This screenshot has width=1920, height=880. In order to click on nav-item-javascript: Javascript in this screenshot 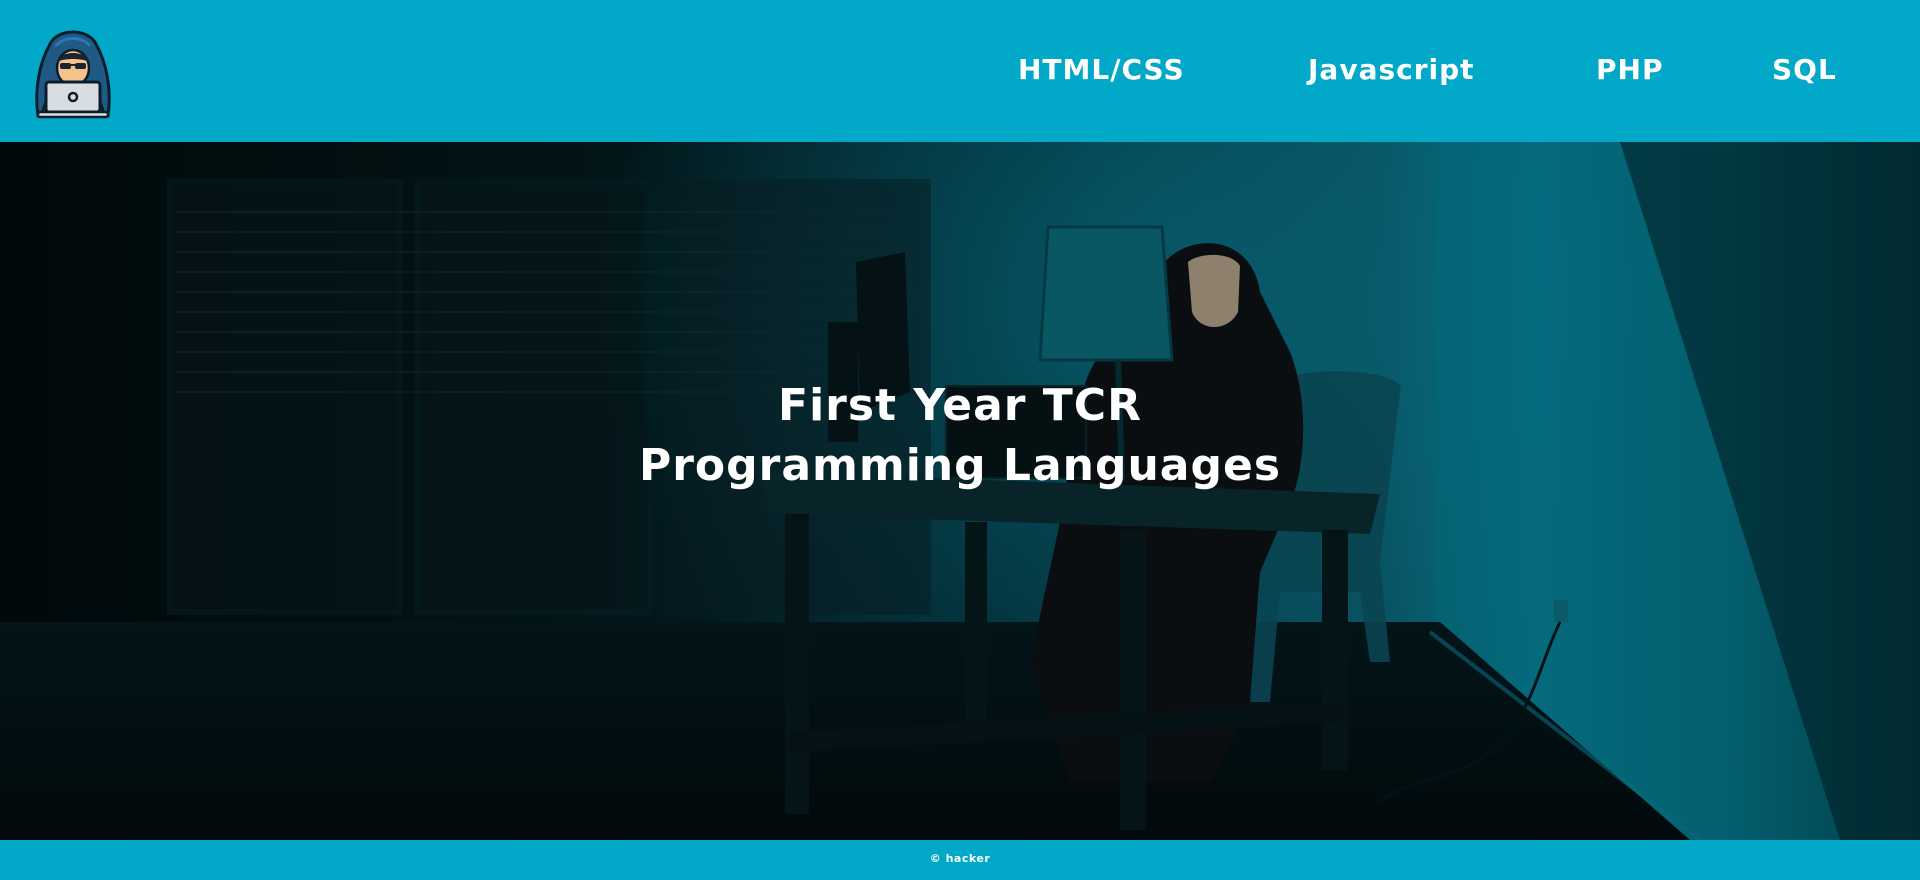, I will do `click(1391, 70)`.